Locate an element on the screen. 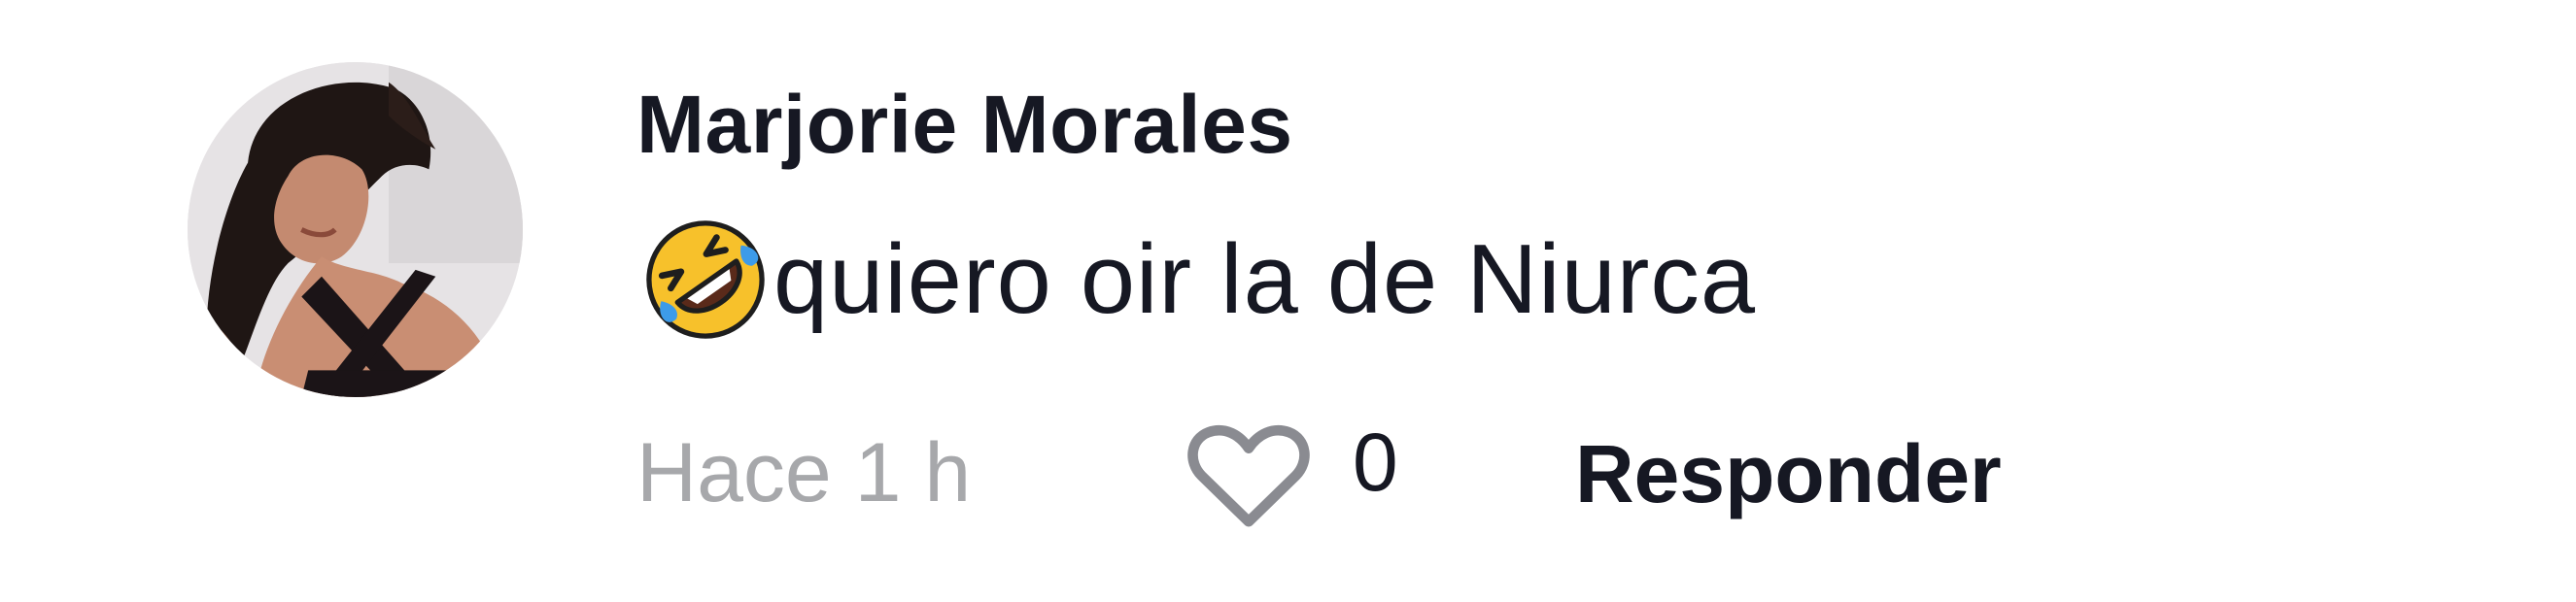 This screenshot has width=2576, height=602. comment-timestamp: Hace 1 h is located at coordinates (804, 472).